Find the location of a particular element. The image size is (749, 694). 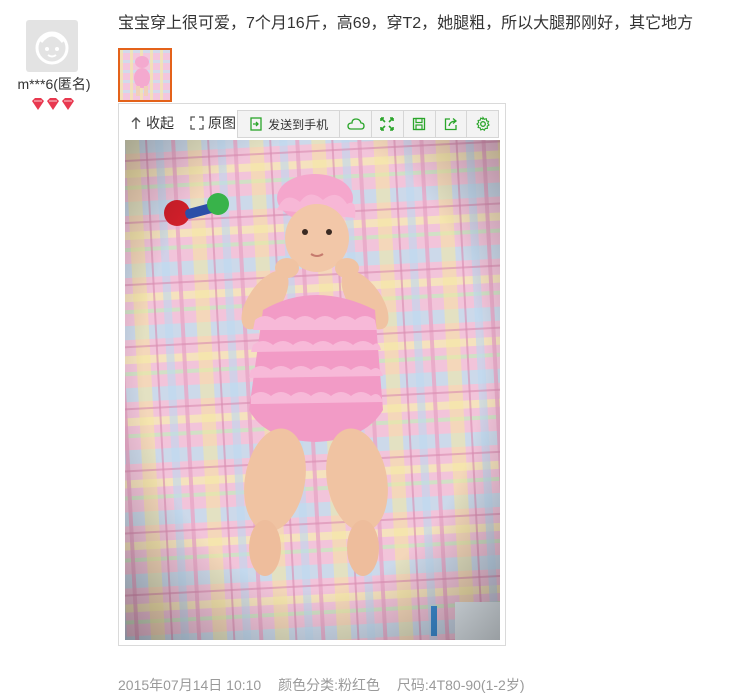

collapse-label: 收起 is located at coordinates (160, 123).